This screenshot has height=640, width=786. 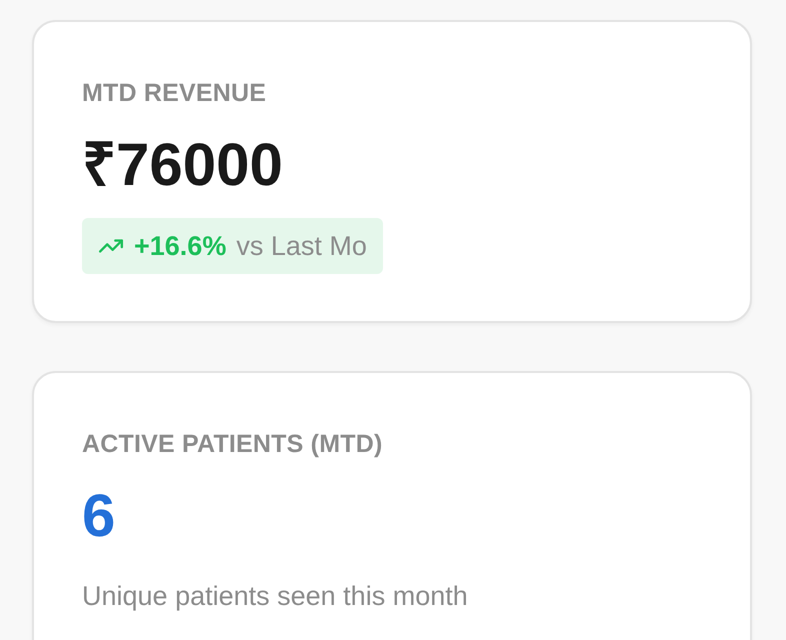 What do you see at coordinates (275, 596) in the screenshot?
I see `stat-note: Unique patients seen this month` at bounding box center [275, 596].